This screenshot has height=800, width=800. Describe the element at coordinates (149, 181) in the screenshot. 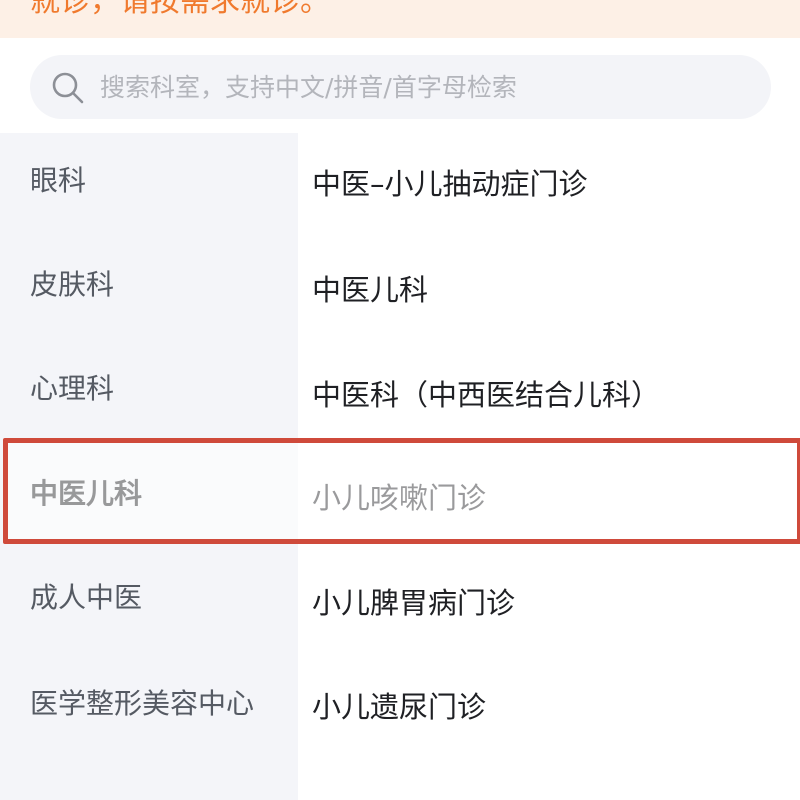

I see `sidebar-item-ophthalmology: 眼科` at that location.